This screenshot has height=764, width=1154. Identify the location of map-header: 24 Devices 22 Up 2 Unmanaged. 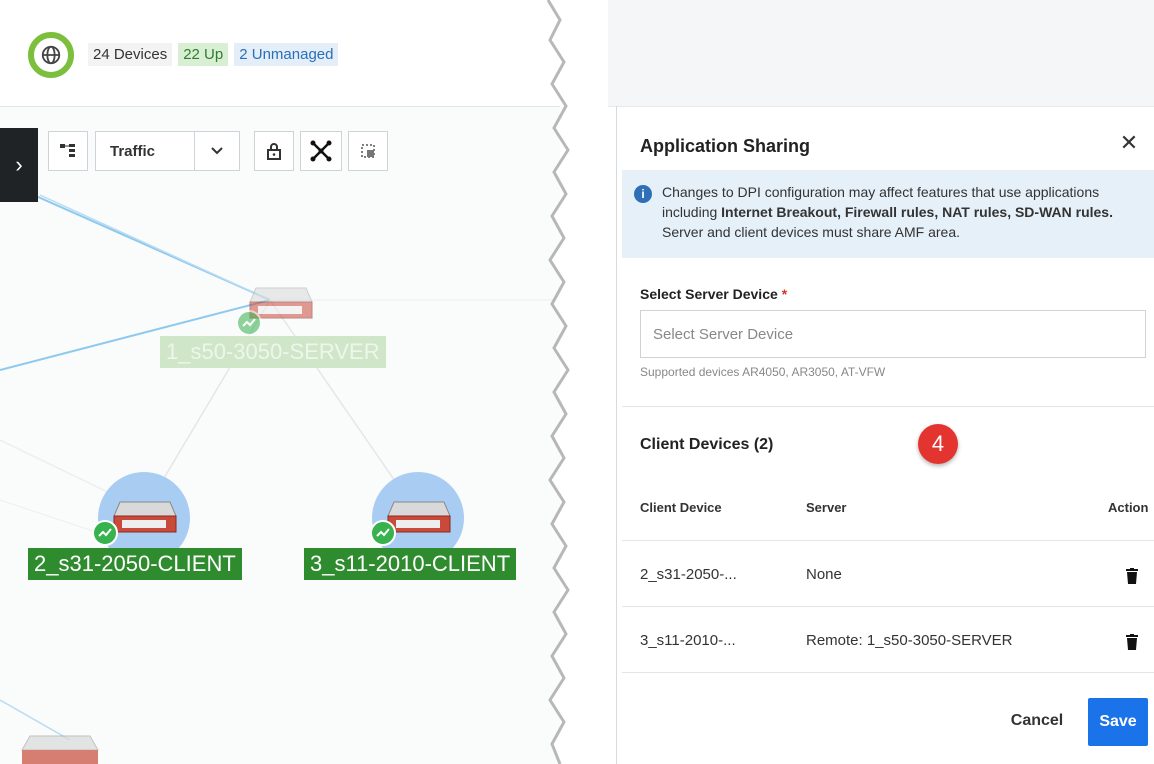
(280, 53).